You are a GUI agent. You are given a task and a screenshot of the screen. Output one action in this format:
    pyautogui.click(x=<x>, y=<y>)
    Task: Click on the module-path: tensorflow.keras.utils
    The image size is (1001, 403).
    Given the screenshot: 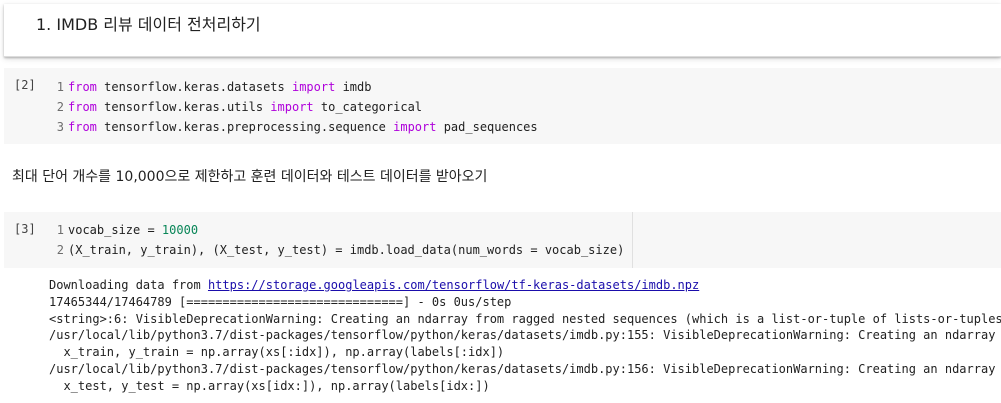 What is the action you would take?
    pyautogui.click(x=183, y=107)
    